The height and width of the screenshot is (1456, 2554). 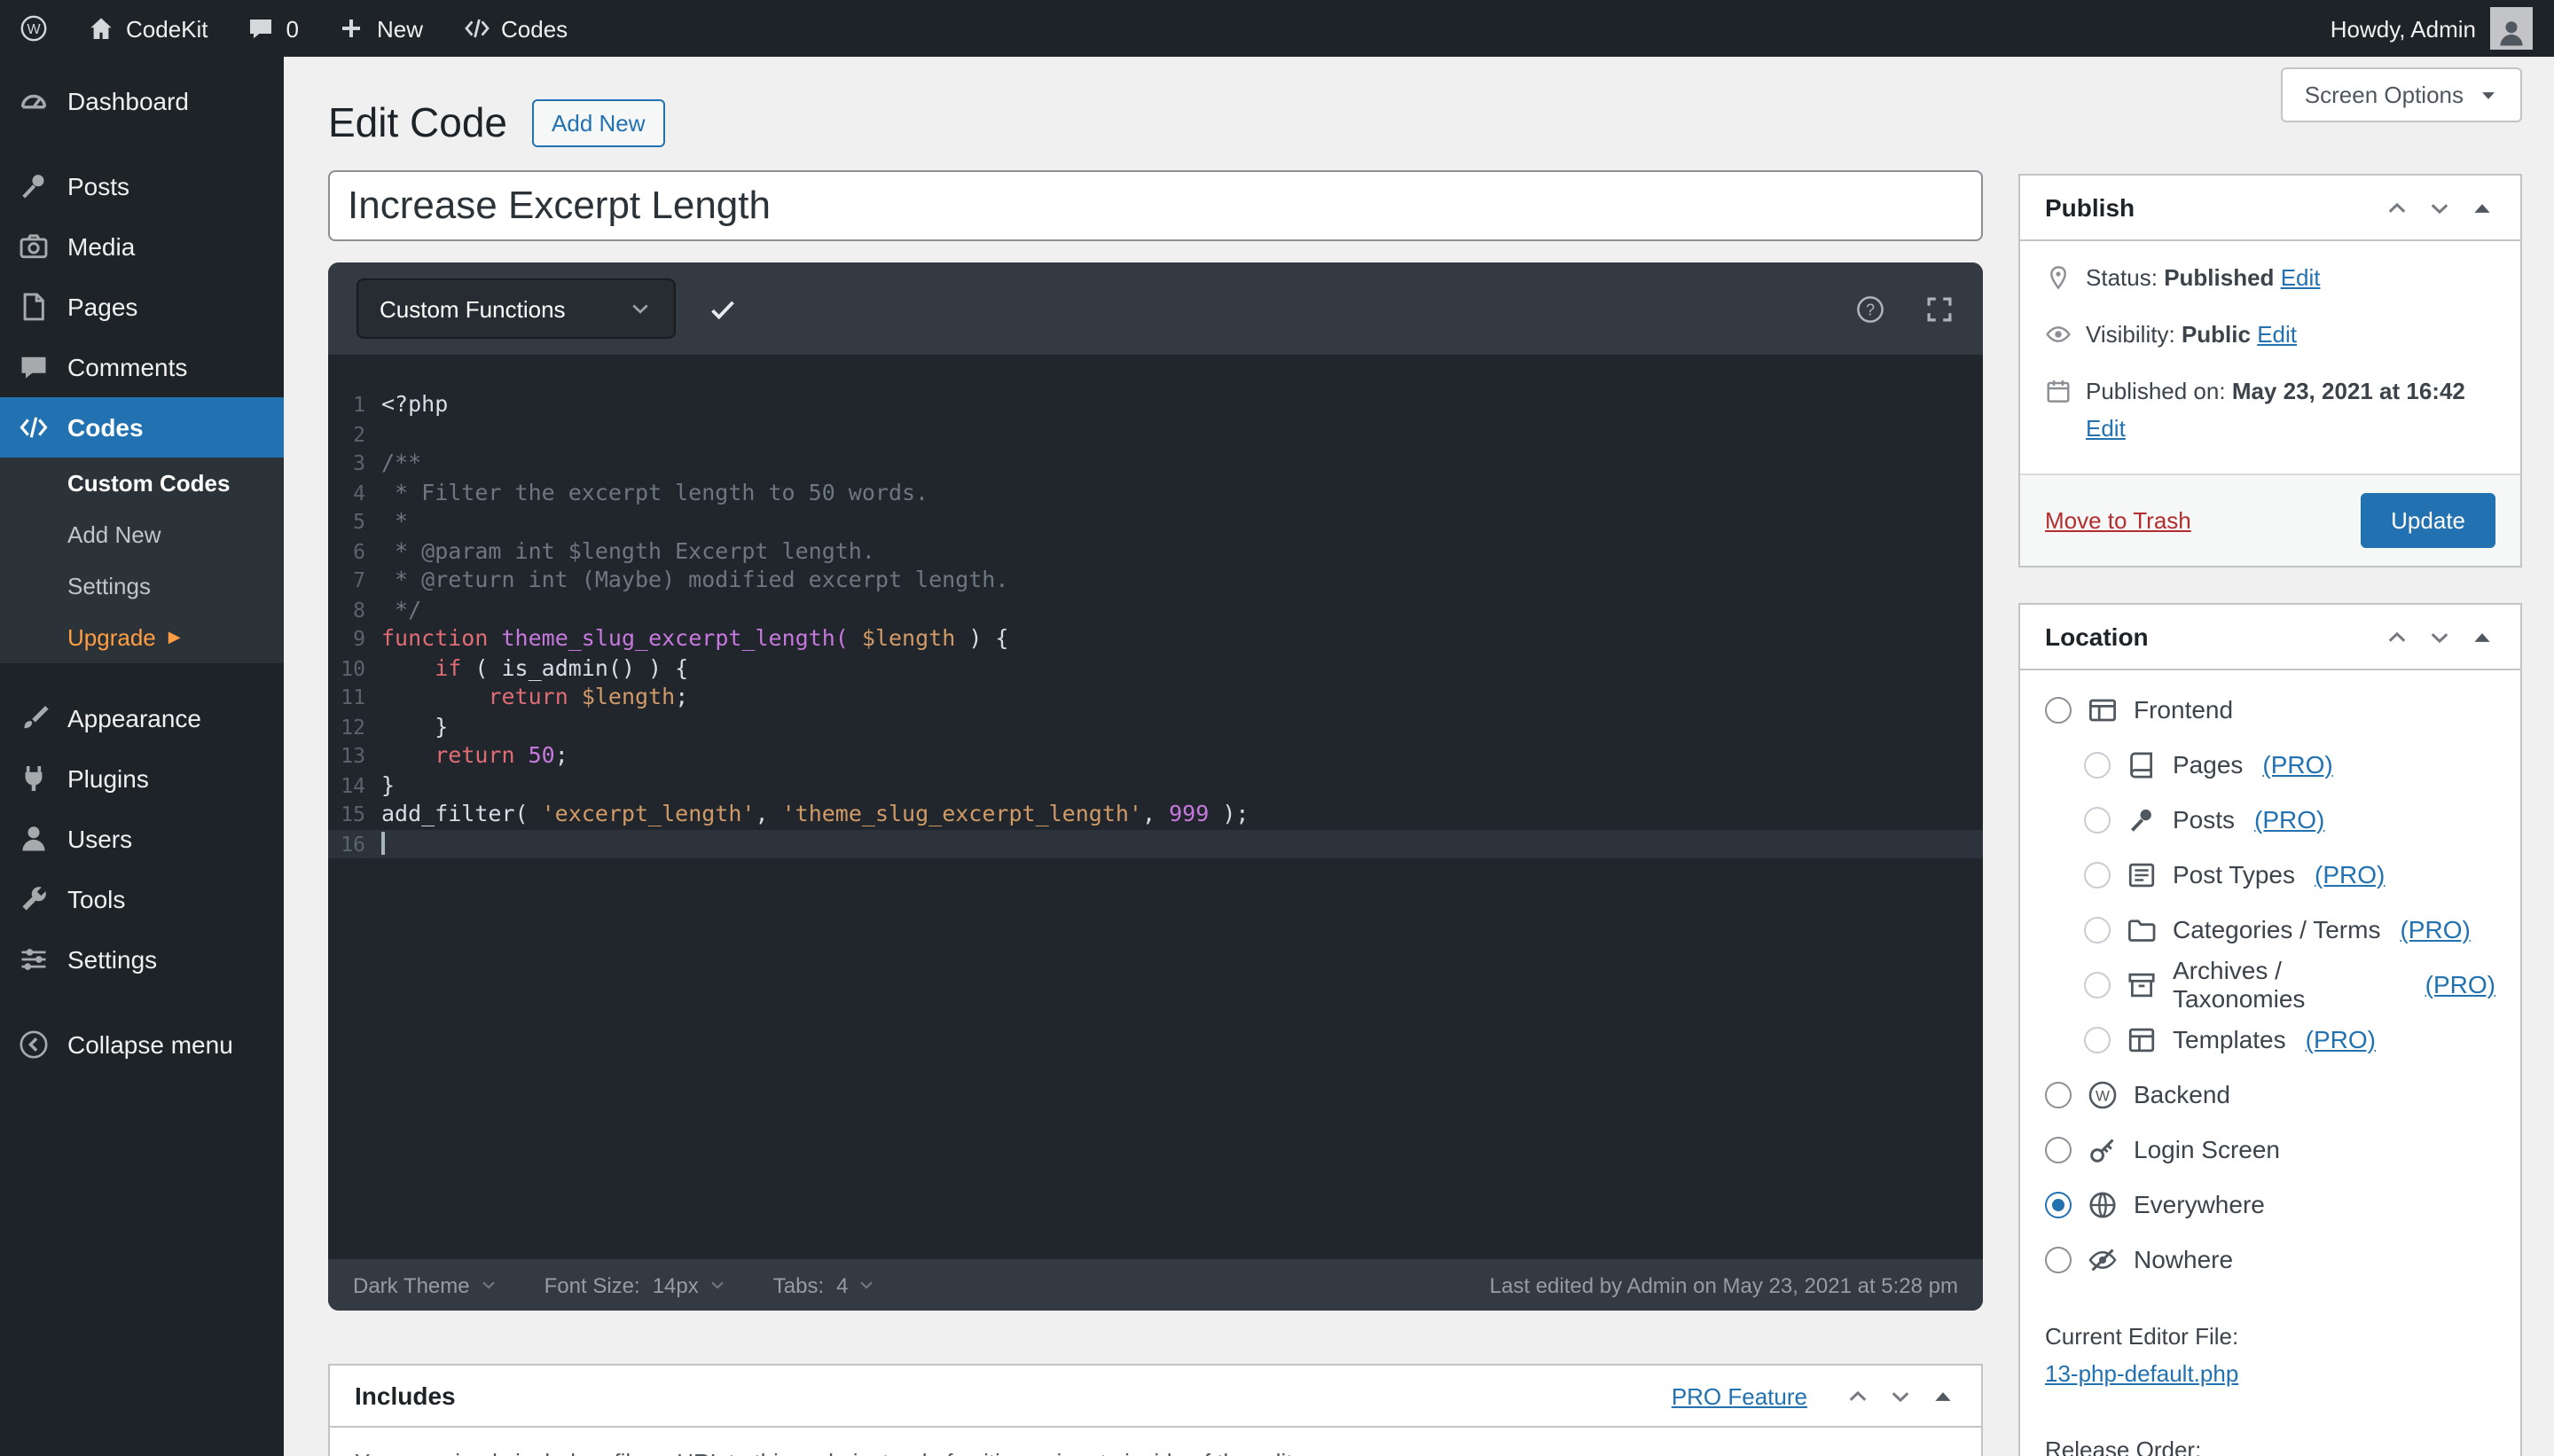 I want to click on screen-options-button: Screen Options, so click(x=2401, y=94).